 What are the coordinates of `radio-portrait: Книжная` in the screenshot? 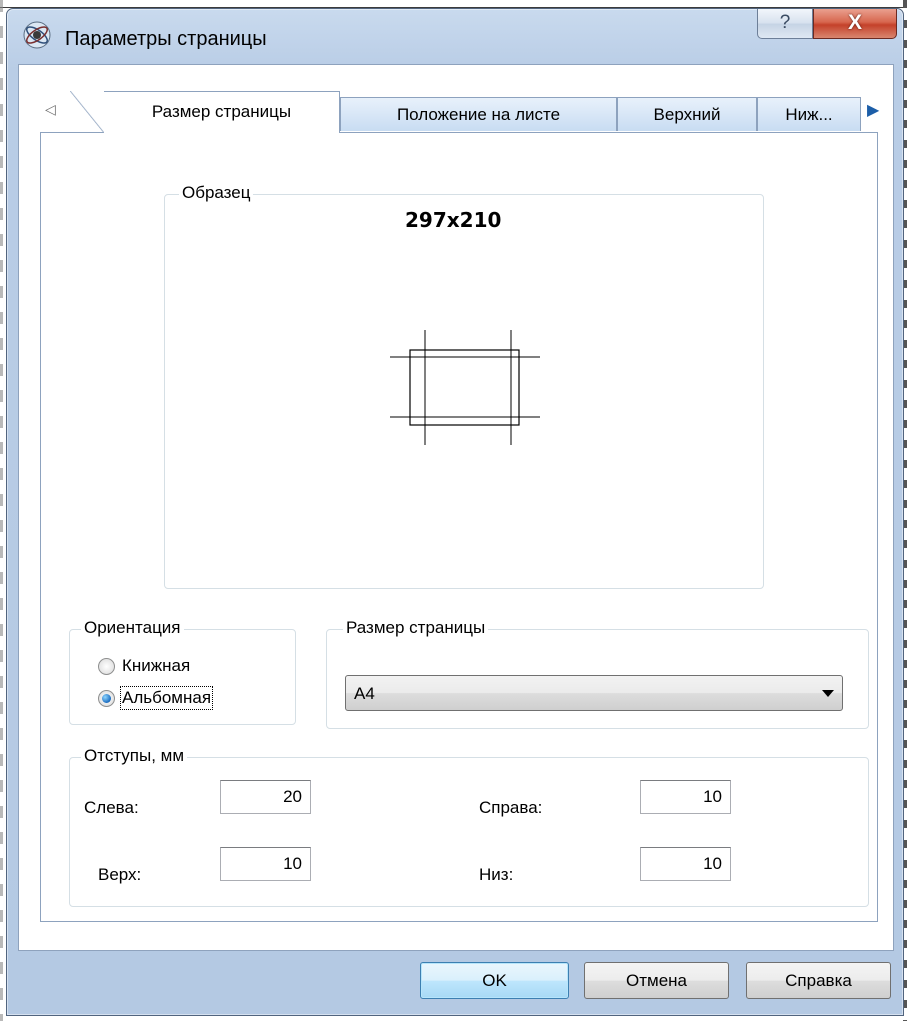 It's located at (144, 666).